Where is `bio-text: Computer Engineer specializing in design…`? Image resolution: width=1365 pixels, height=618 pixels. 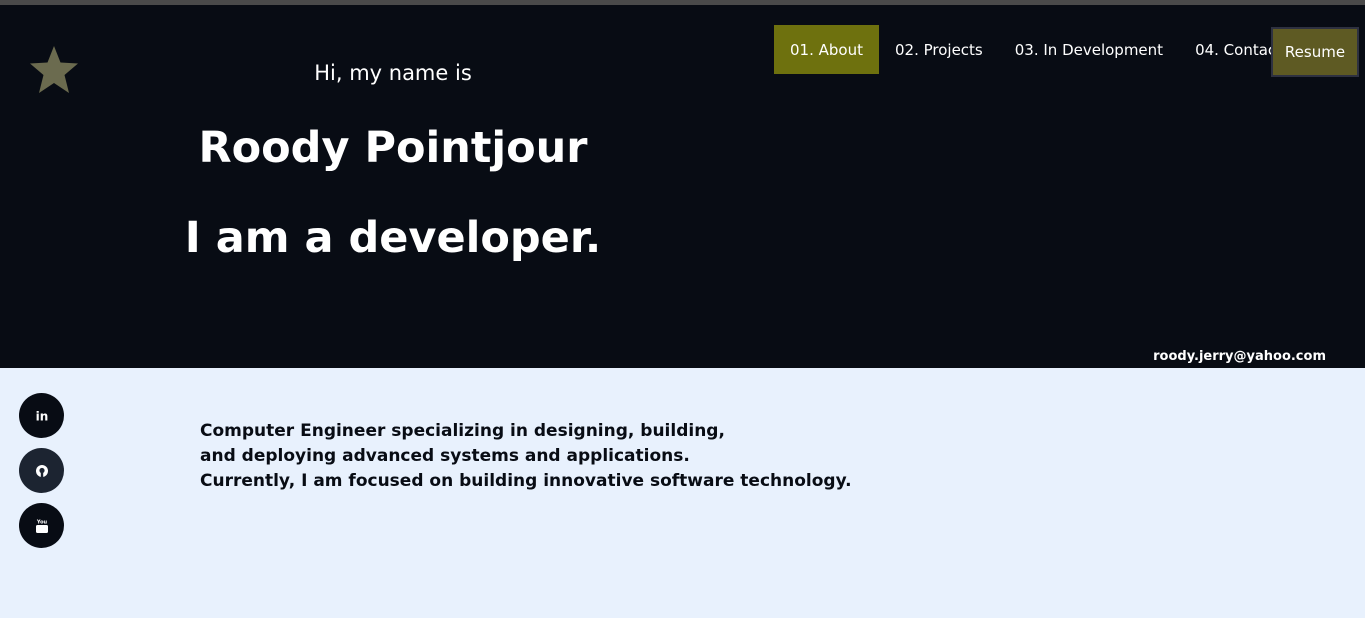 bio-text: Computer Engineer specializing in design… is located at coordinates (526, 456).